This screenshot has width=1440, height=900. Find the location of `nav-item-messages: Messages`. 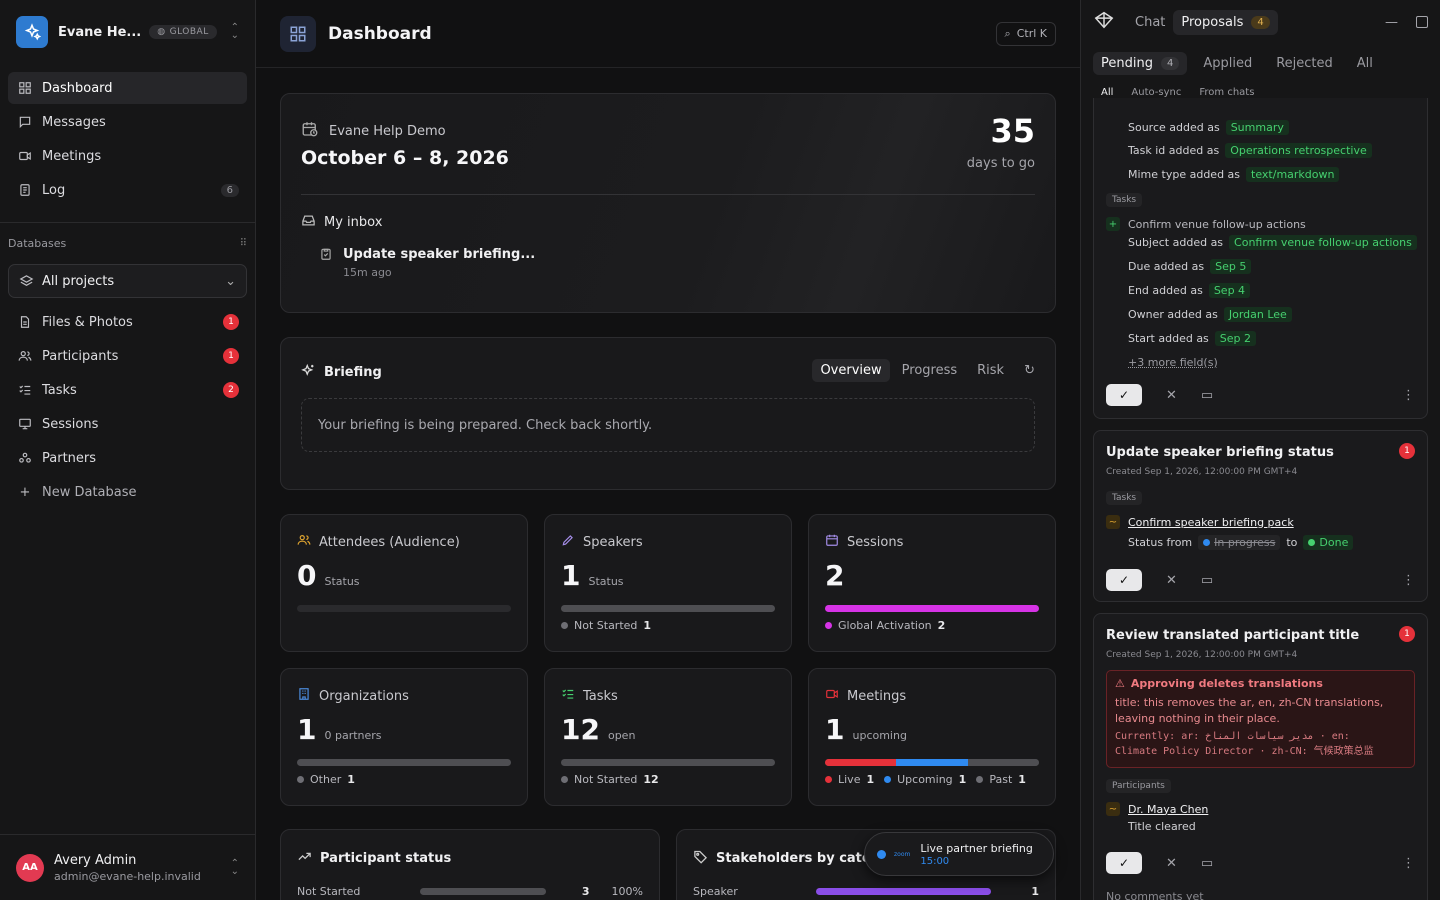

nav-item-messages: Messages is located at coordinates (127, 122).